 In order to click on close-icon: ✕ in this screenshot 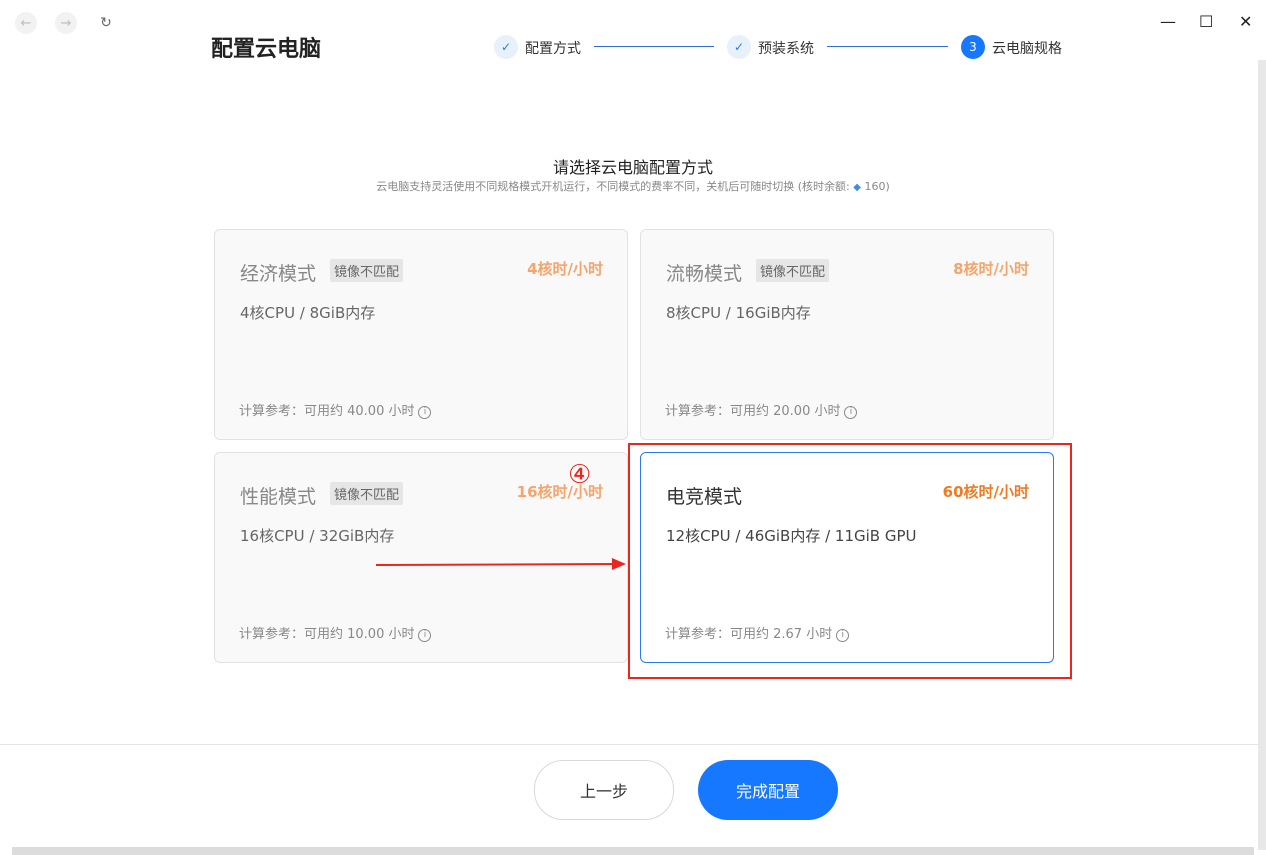, I will do `click(1245, 22)`.